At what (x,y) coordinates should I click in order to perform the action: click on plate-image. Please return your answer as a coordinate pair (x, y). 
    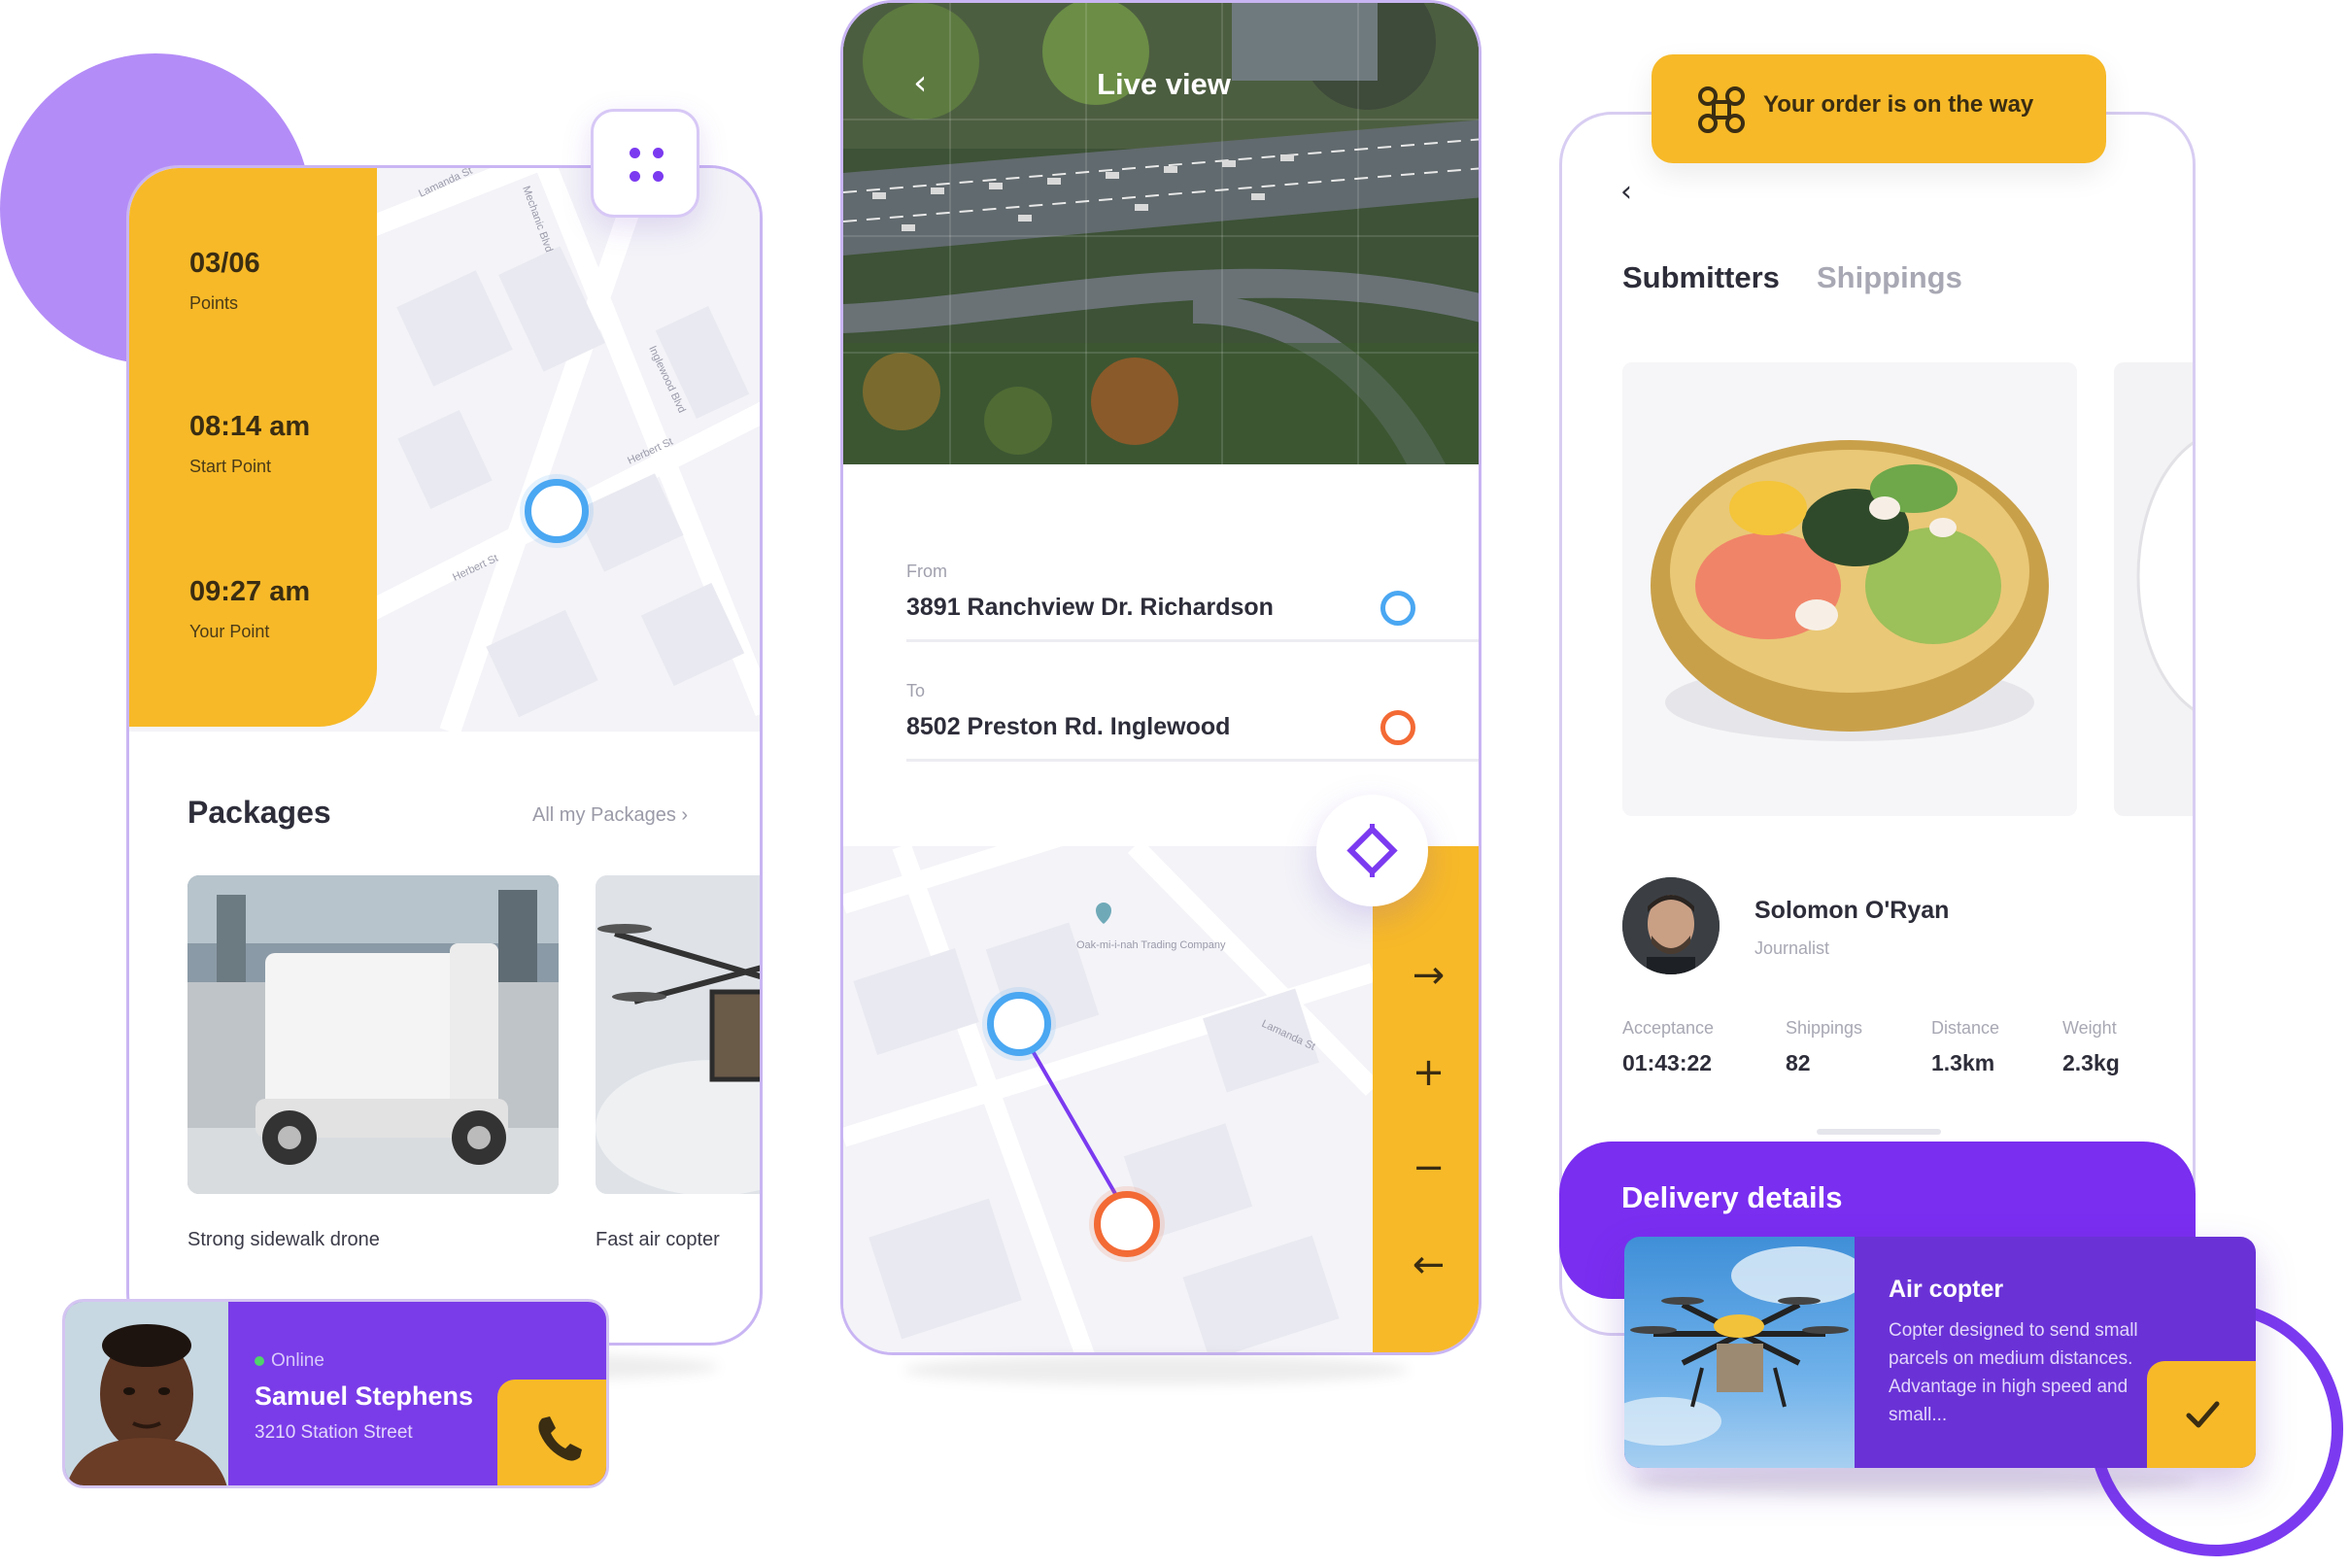
    Looking at the image, I should click on (2164, 576).